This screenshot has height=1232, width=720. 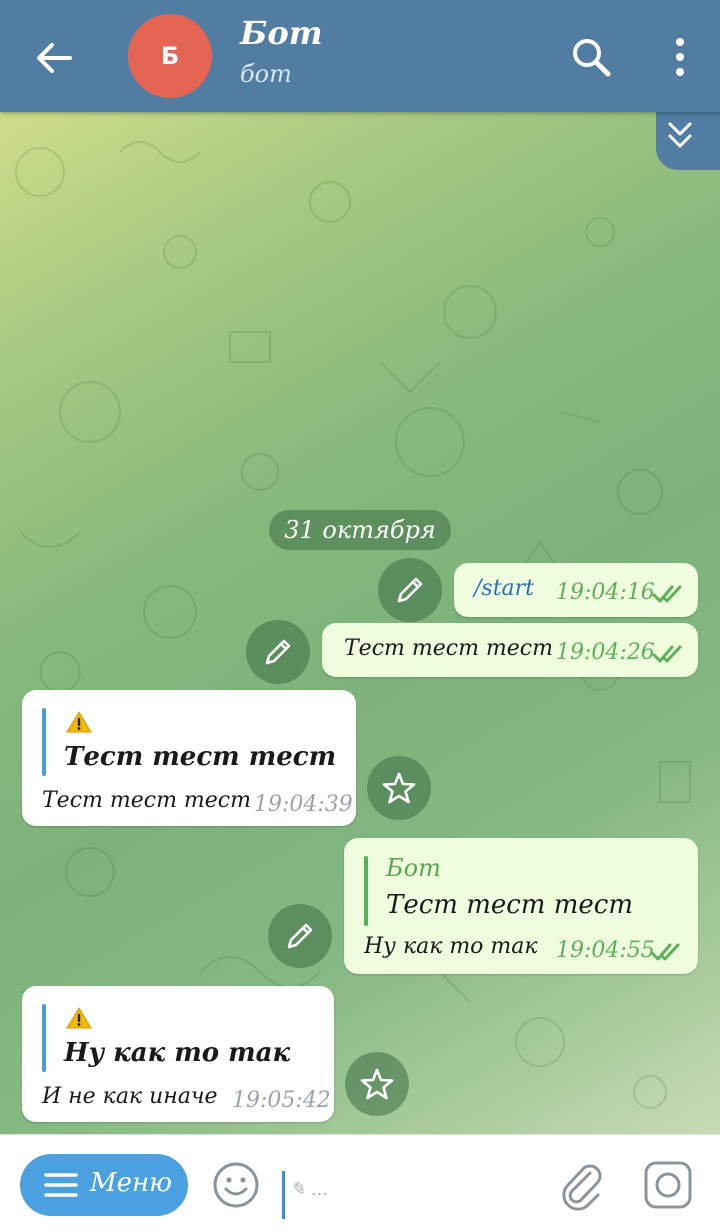 I want to click on message-text: И не как иначе, so click(x=130, y=1096).